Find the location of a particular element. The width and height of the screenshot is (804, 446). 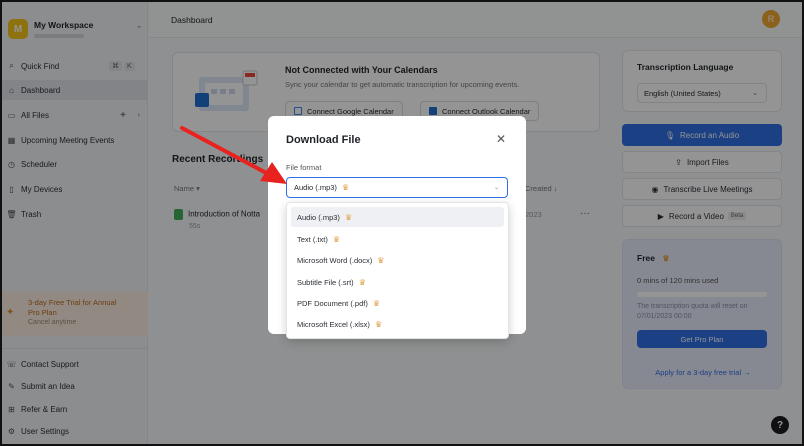

format-option-xlsx: Microsoft Excel (.xlsx) ♛ is located at coordinates (397, 324).